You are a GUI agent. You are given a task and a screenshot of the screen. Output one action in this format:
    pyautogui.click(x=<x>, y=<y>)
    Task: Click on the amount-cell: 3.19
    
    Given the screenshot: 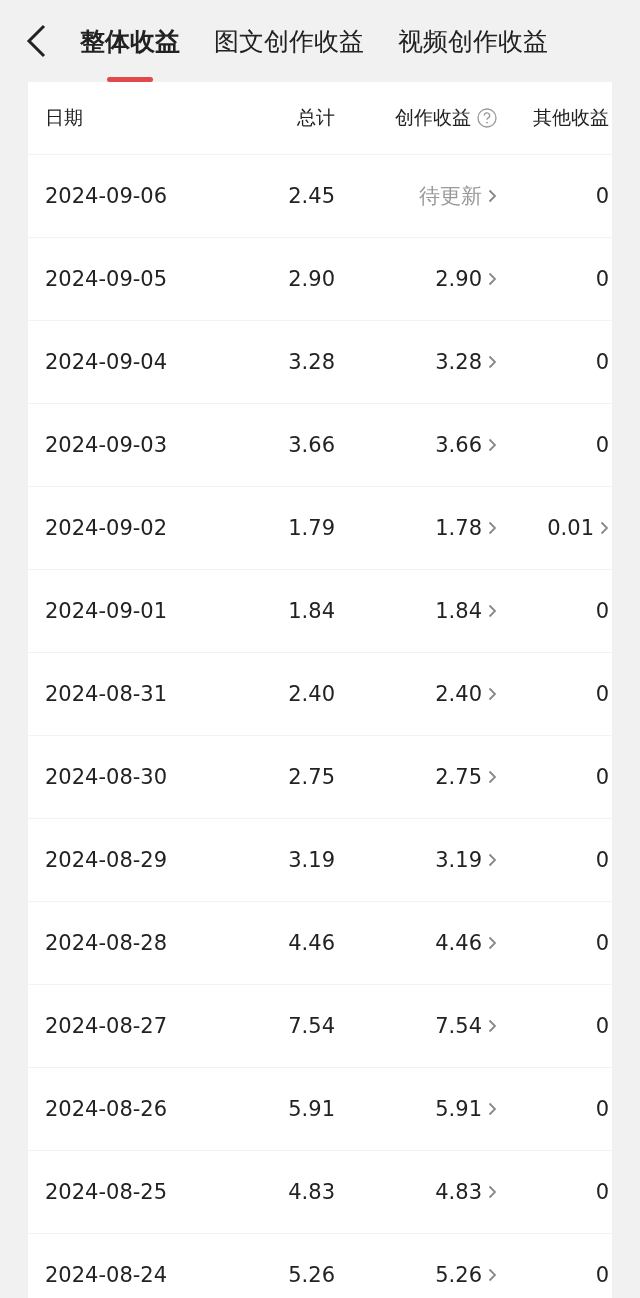 What is the action you would take?
    pyautogui.click(x=458, y=860)
    